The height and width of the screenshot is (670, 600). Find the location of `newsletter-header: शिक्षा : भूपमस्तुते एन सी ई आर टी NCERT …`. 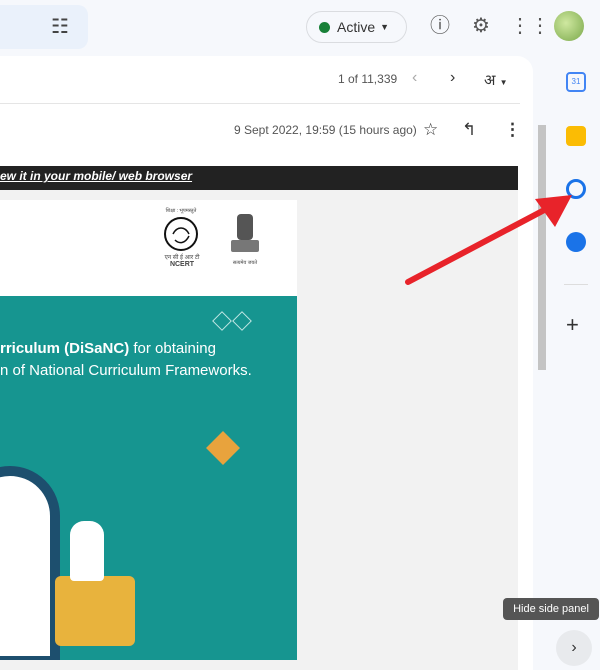

newsletter-header: शिक्षा : भूपमस्तुते एन सी ई आर टी NCERT … is located at coordinates (148, 248).